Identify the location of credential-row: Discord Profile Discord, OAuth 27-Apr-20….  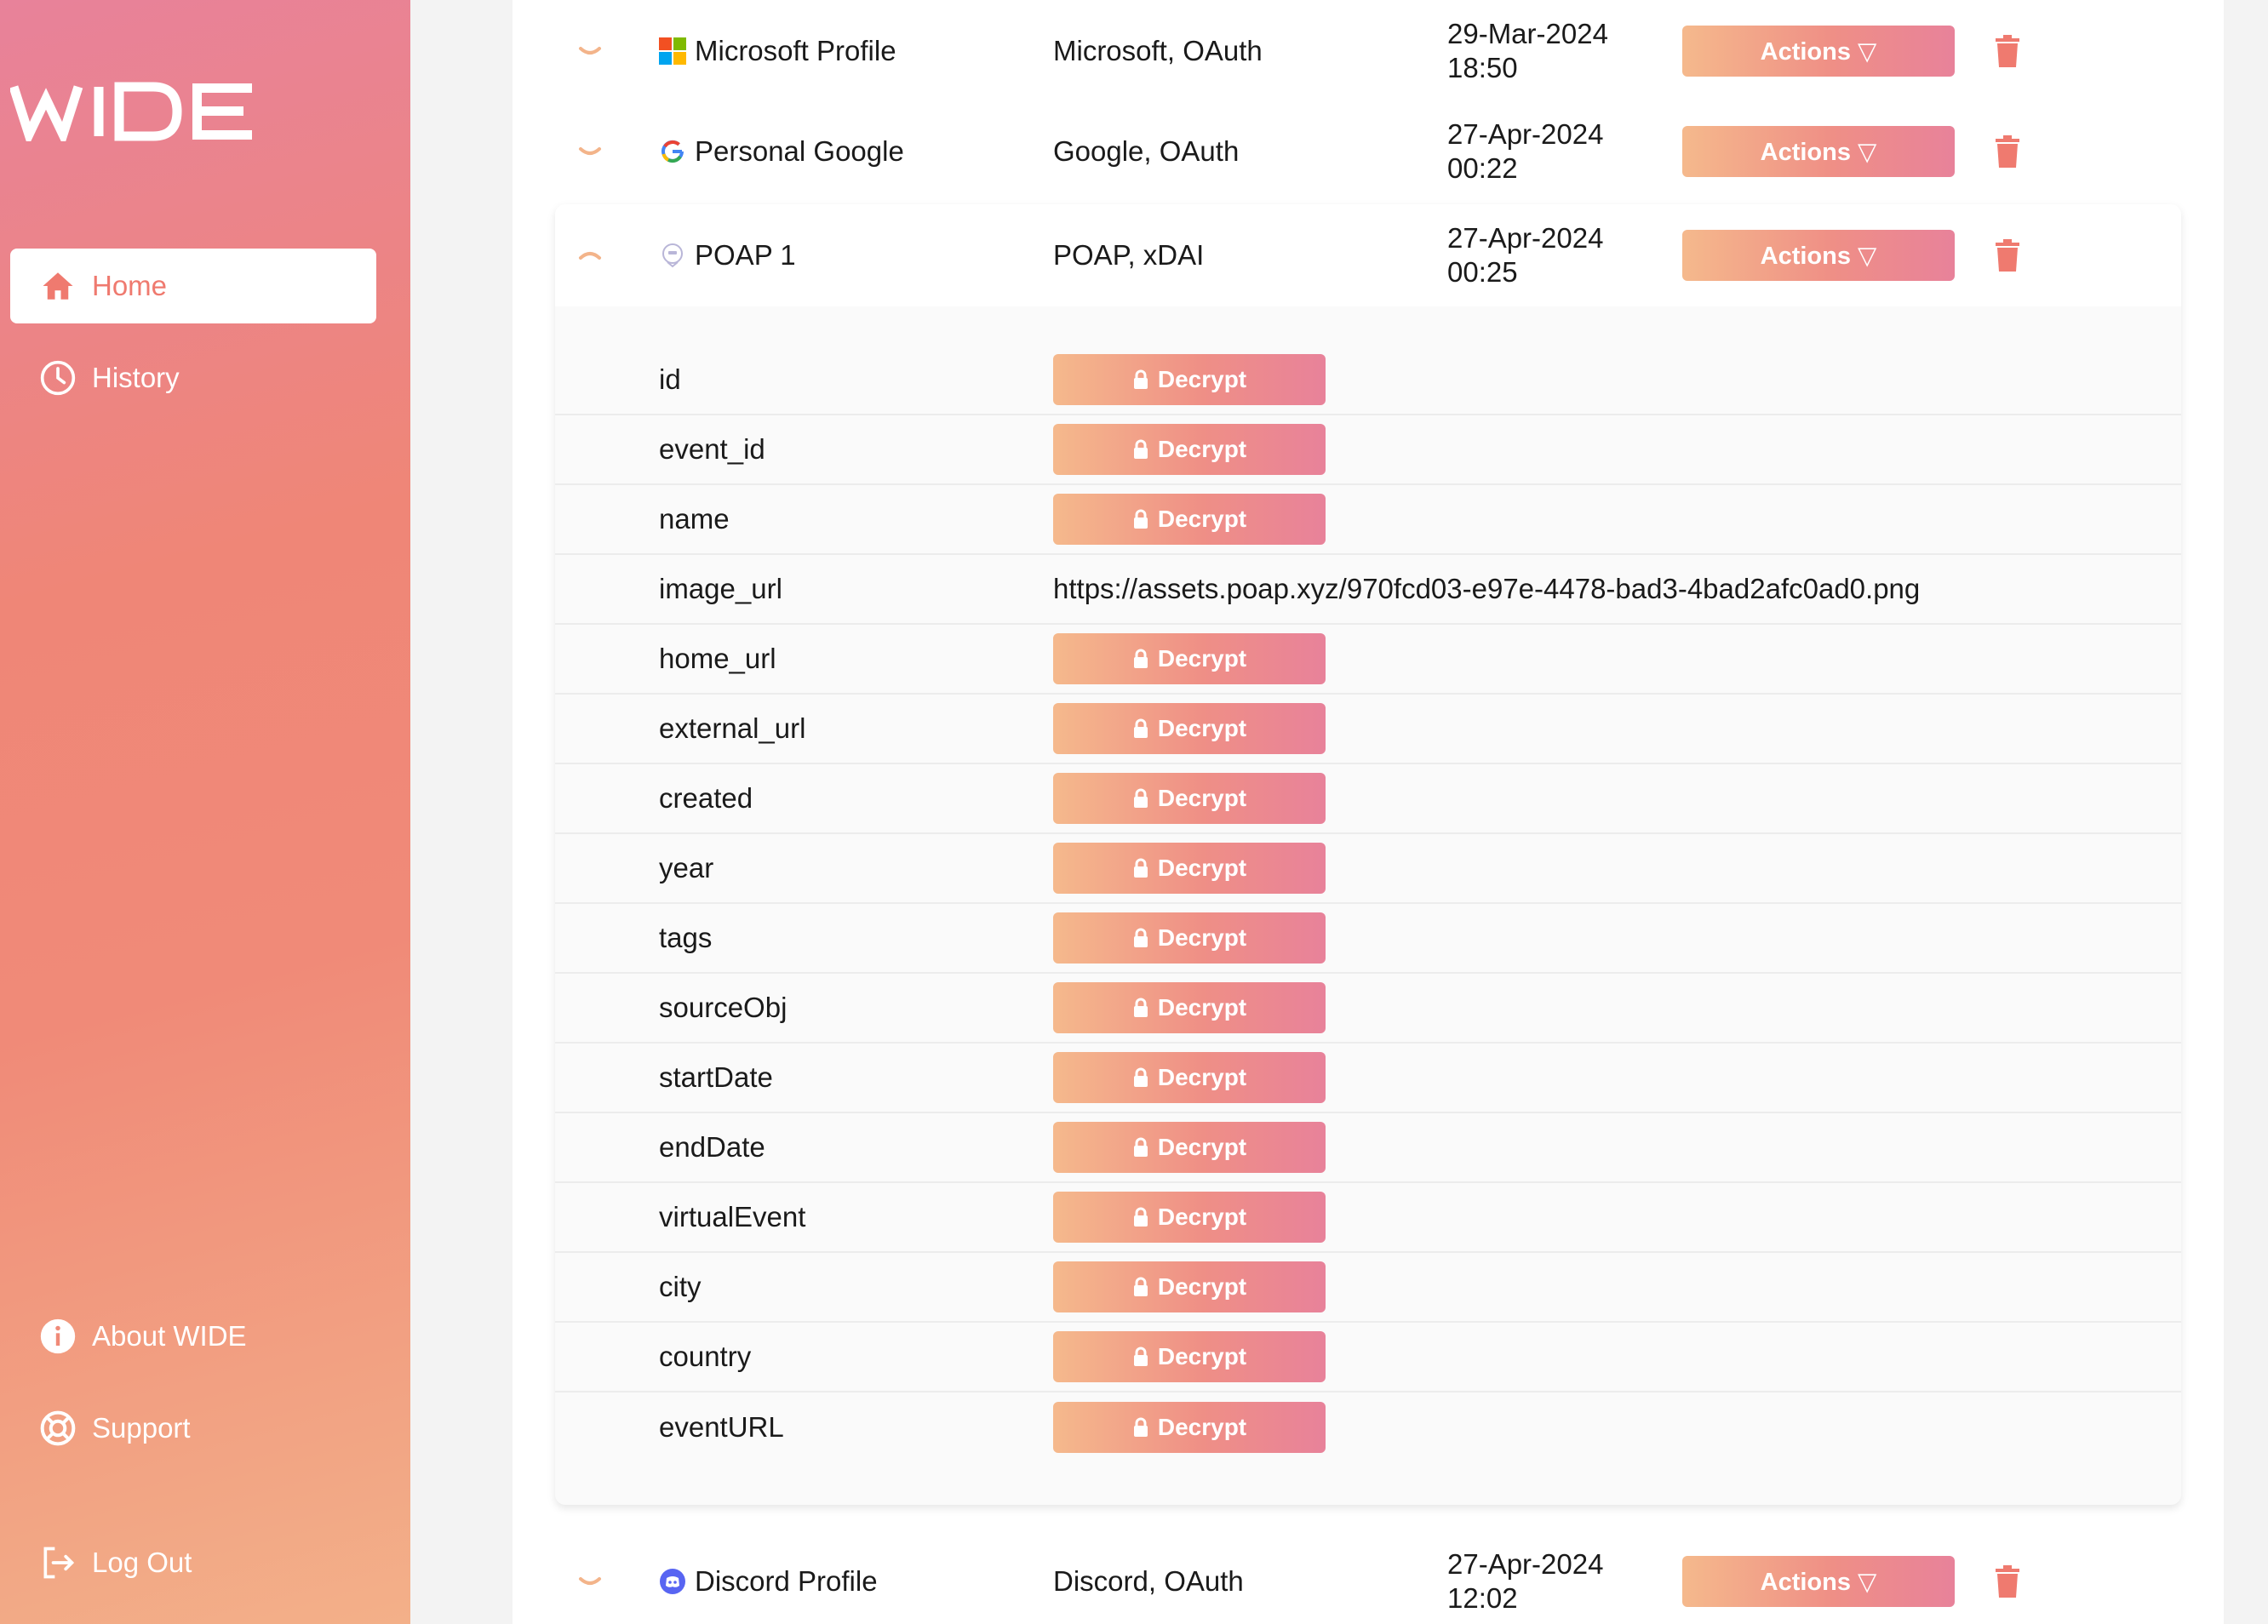
(1367, 1577).